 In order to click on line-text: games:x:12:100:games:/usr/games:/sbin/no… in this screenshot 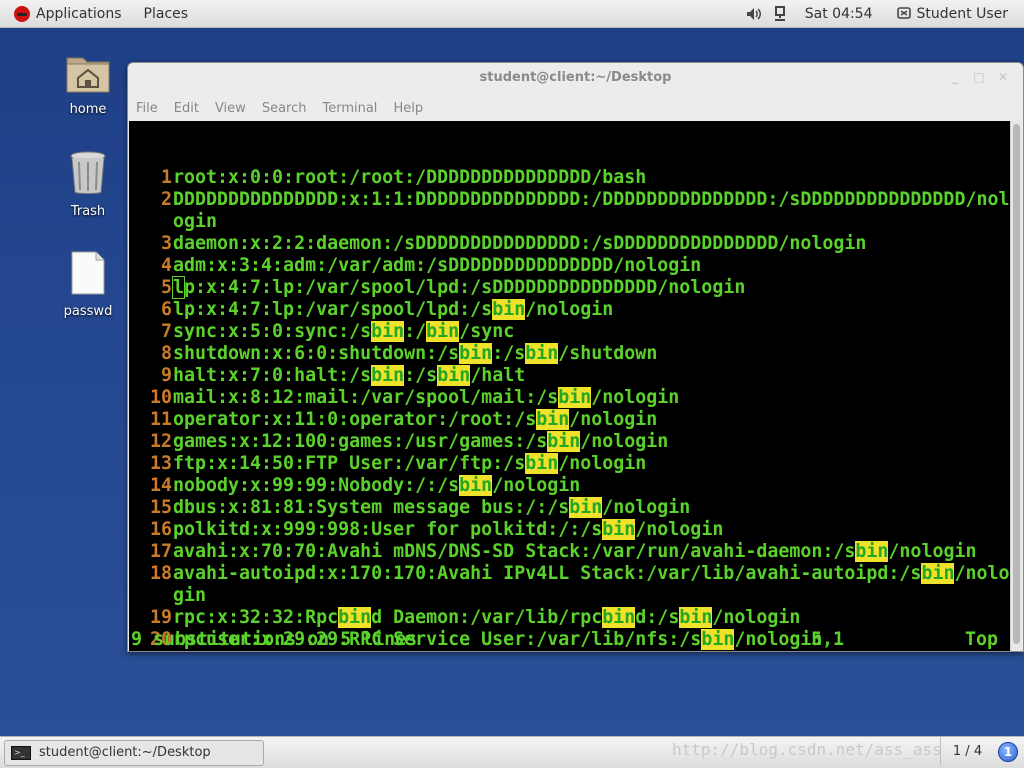, I will do `click(420, 442)`.